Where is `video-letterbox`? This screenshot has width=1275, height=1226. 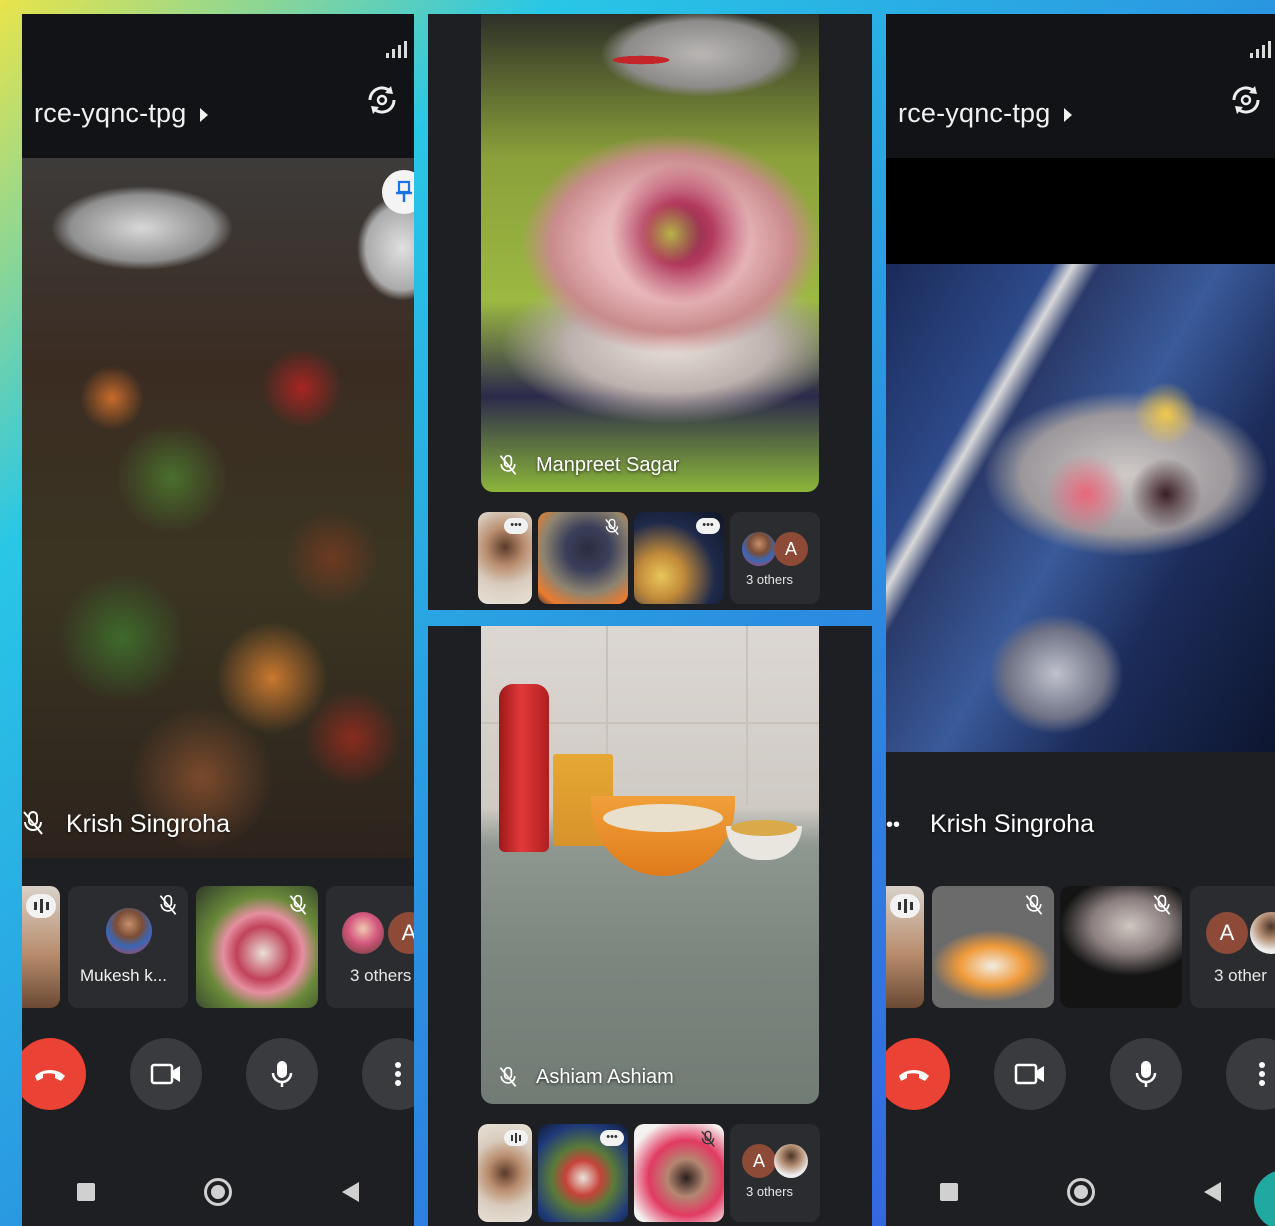
video-letterbox is located at coordinates (1080, 211).